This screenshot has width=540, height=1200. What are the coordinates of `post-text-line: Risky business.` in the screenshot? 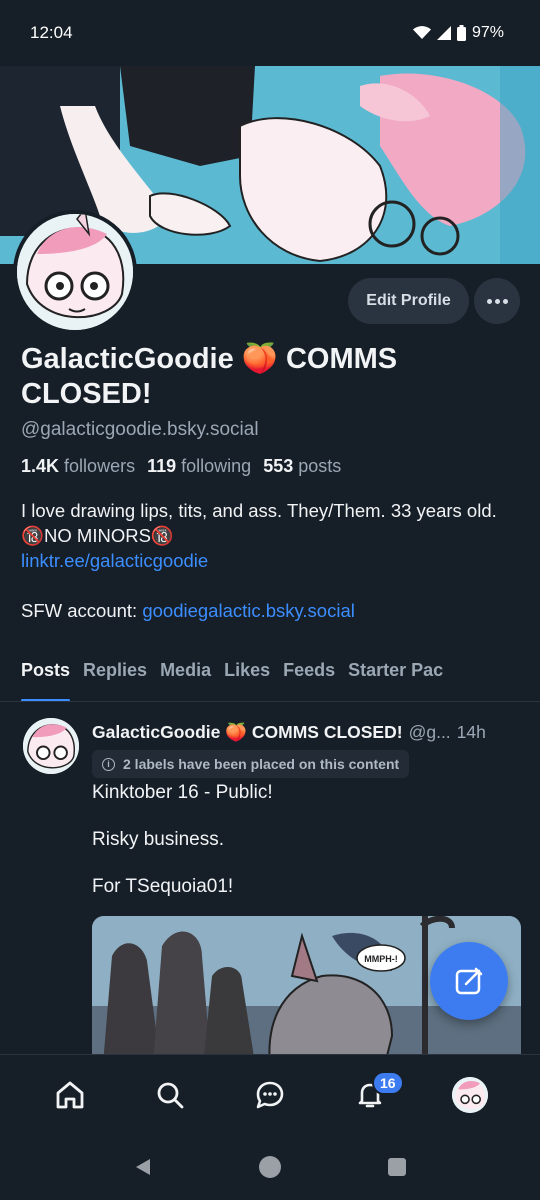 It's located at (158, 839).